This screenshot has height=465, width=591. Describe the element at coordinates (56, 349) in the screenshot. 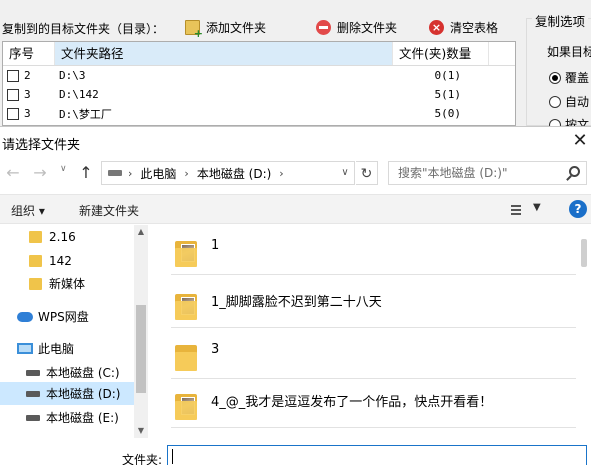

I see `tree-item-label: 此电脑` at that location.